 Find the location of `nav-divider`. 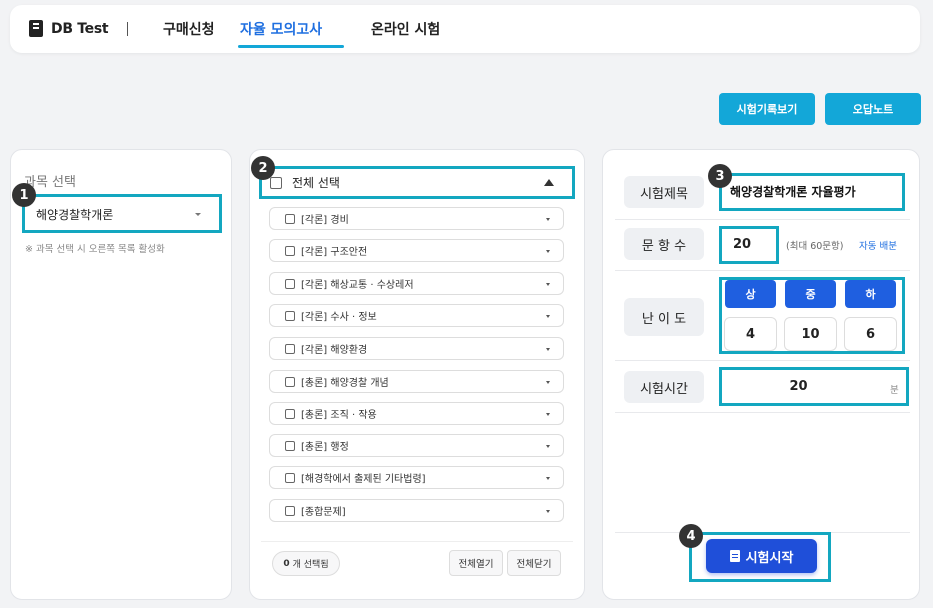

nav-divider is located at coordinates (127, 29).